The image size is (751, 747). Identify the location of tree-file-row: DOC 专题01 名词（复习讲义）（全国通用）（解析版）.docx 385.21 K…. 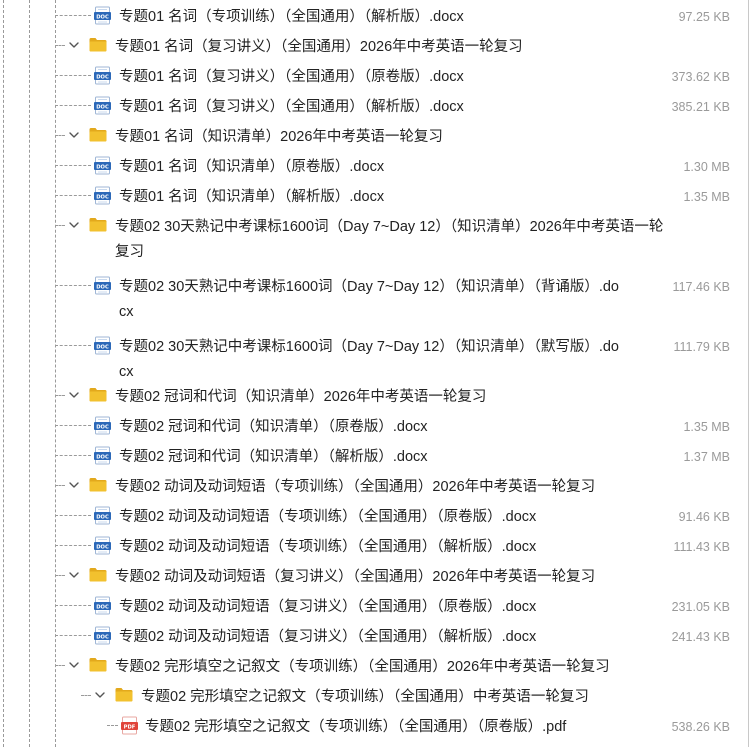
(373, 105).